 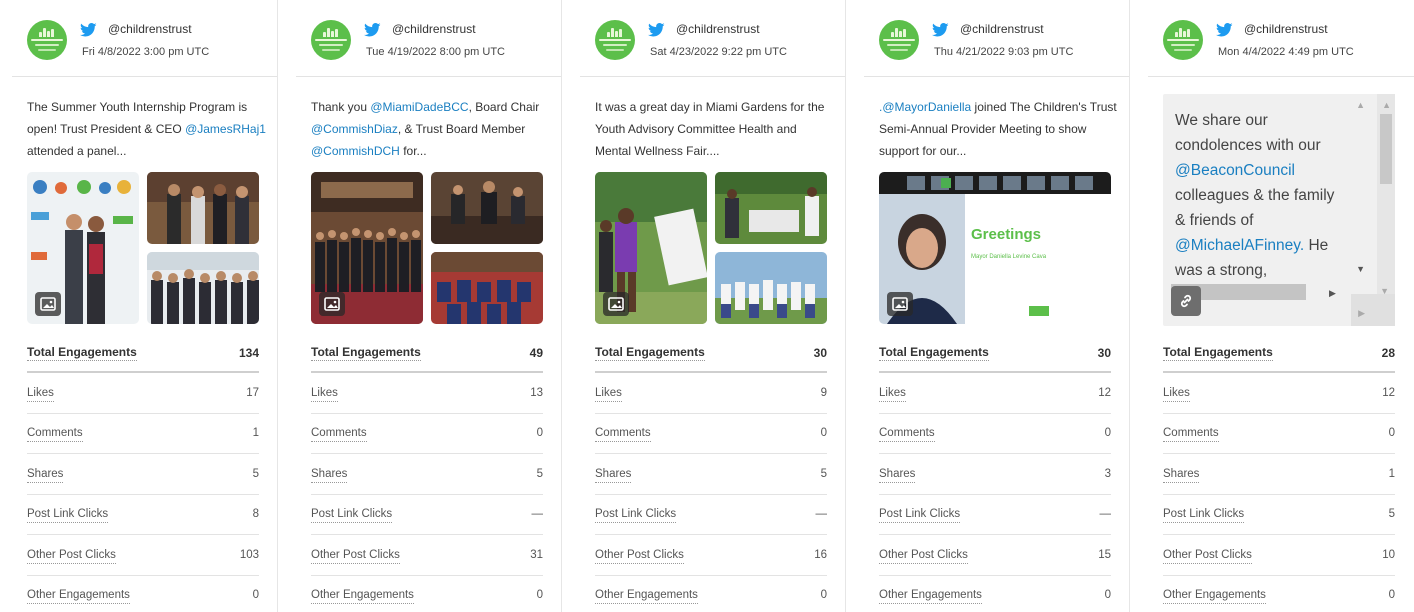 What do you see at coordinates (487, 208) in the screenshot?
I see `photo-dais` at bounding box center [487, 208].